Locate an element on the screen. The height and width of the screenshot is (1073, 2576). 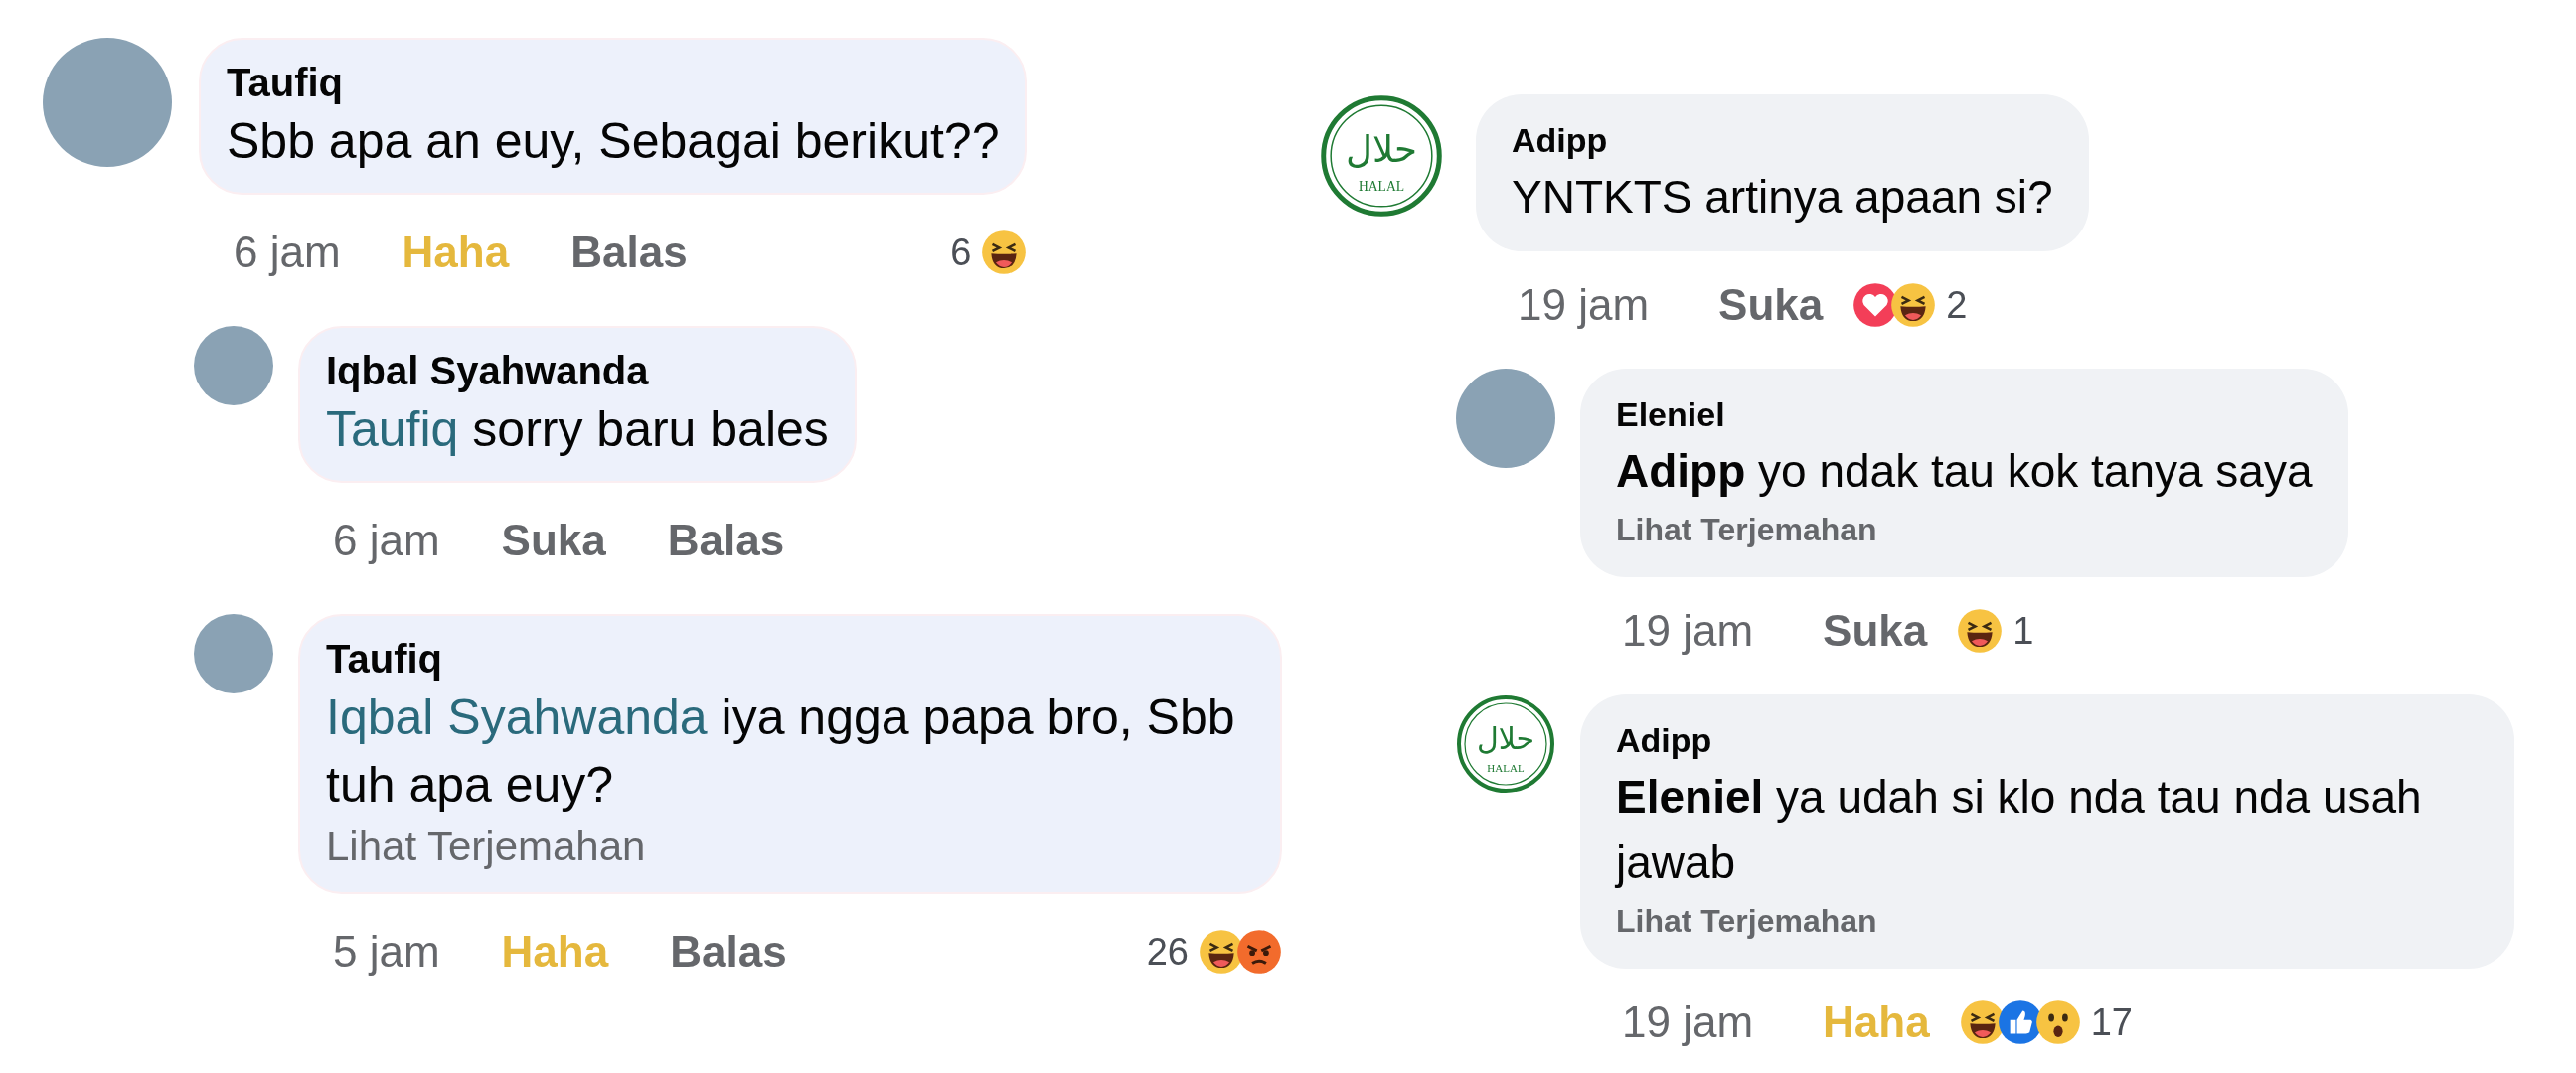
reaction-count: 6 is located at coordinates (961, 252).